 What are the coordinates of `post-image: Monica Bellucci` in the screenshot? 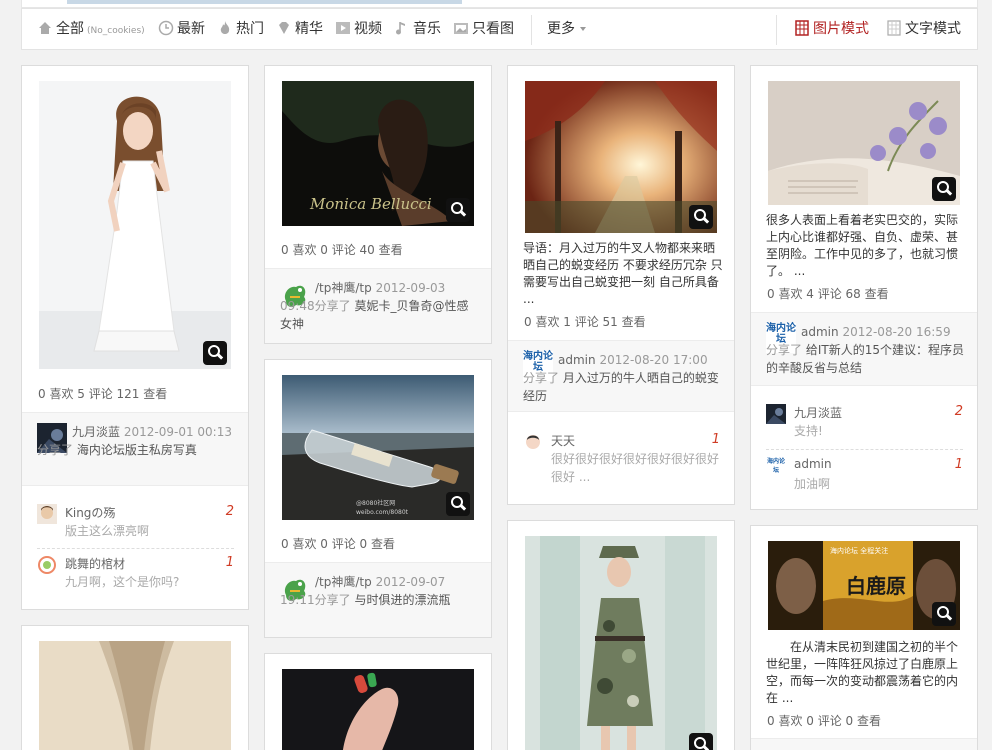 It's located at (378, 153).